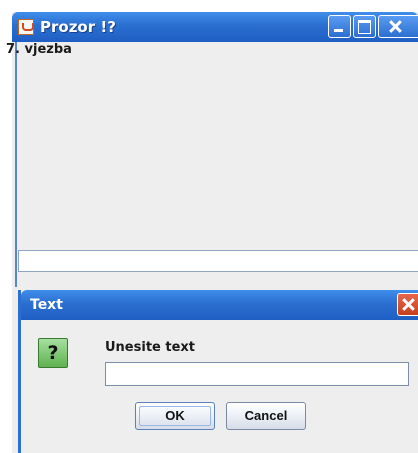  I want to click on exercise-label: 7. vjezba, so click(39, 49).